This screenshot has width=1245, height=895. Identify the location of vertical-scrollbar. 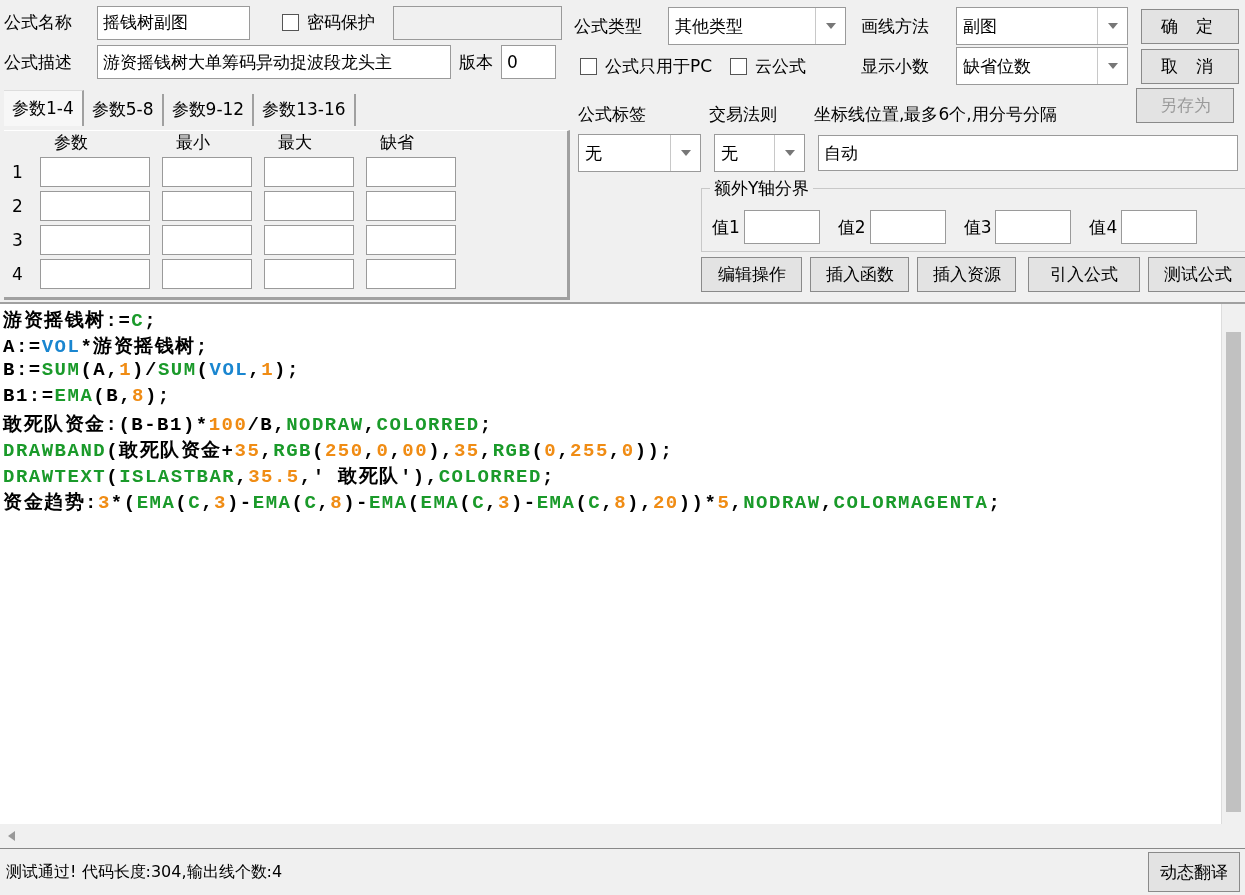
(1233, 564).